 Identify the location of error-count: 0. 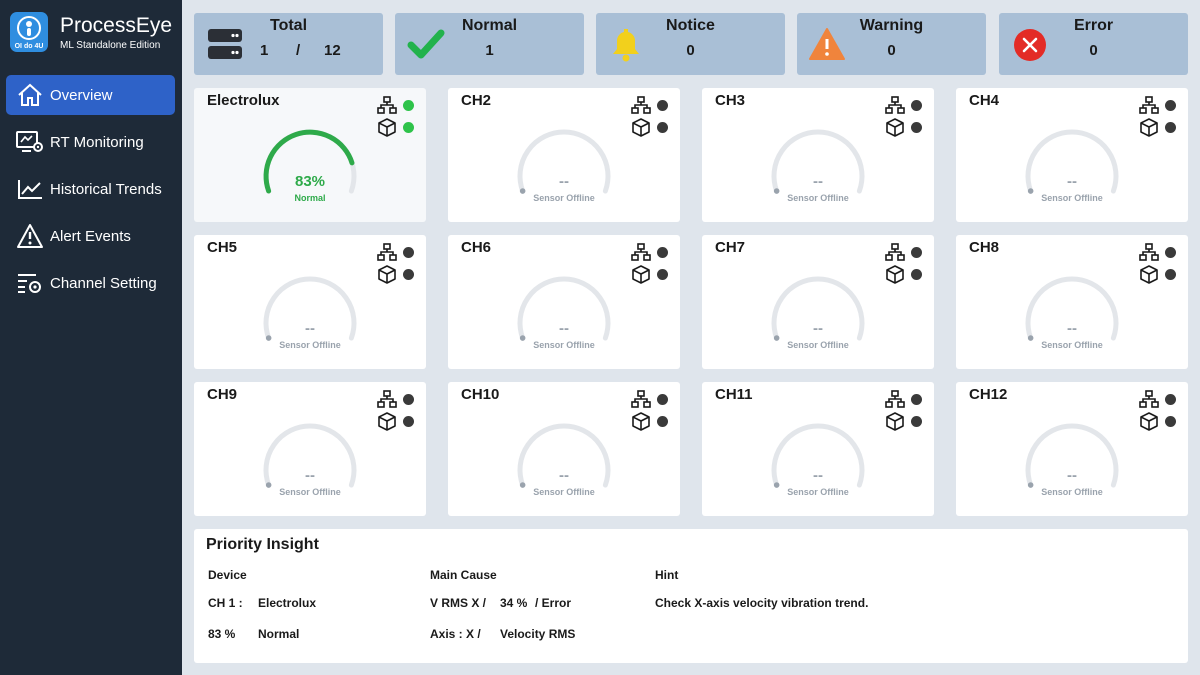
(1093, 50).